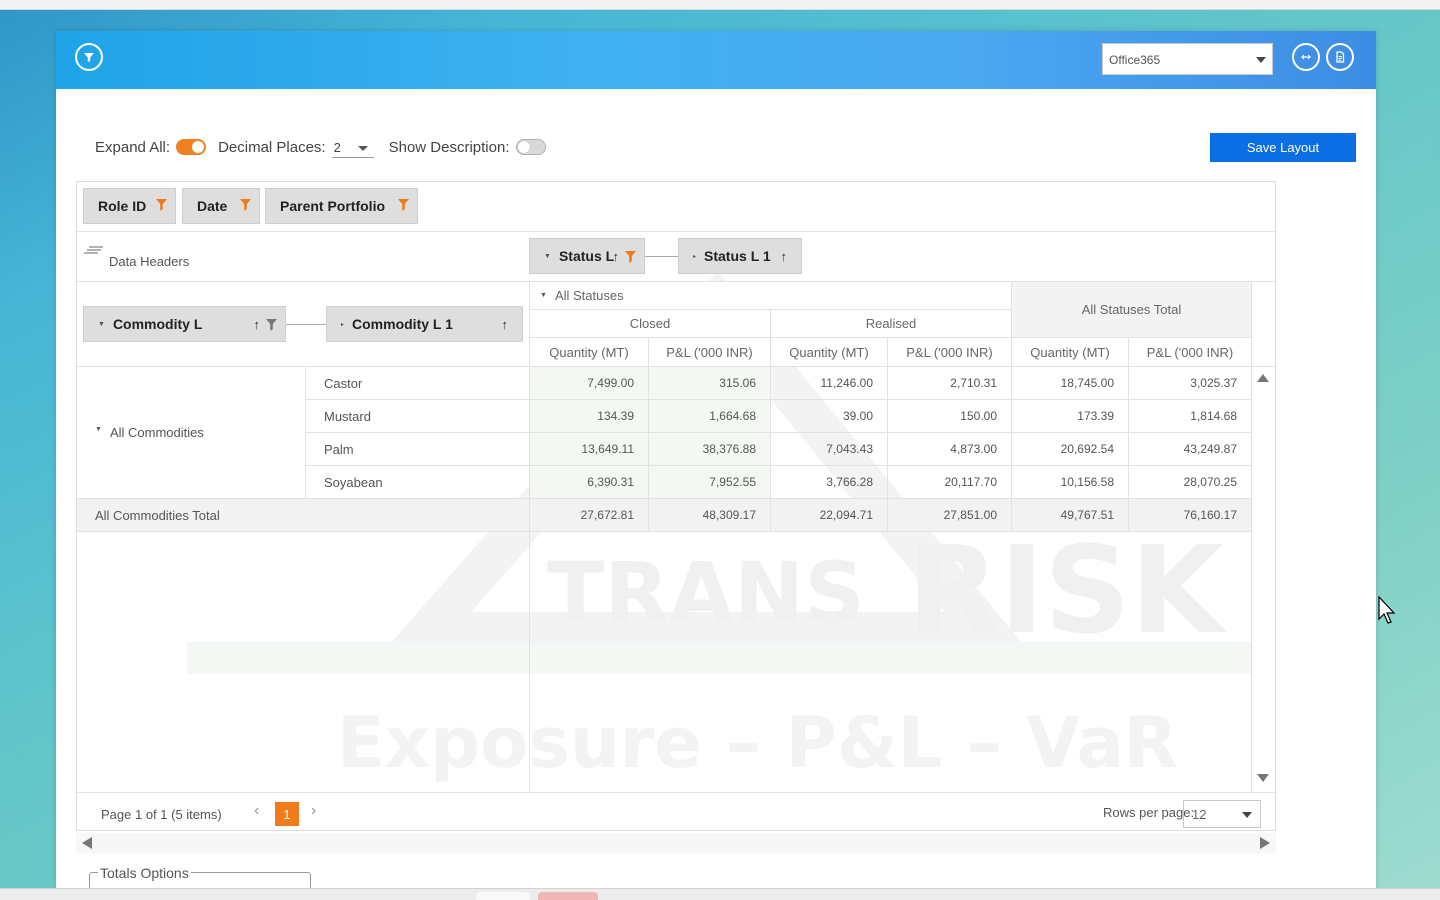  What do you see at coordinates (1069, 449) in the screenshot?
I see `data-cell: 20,692.54` at bounding box center [1069, 449].